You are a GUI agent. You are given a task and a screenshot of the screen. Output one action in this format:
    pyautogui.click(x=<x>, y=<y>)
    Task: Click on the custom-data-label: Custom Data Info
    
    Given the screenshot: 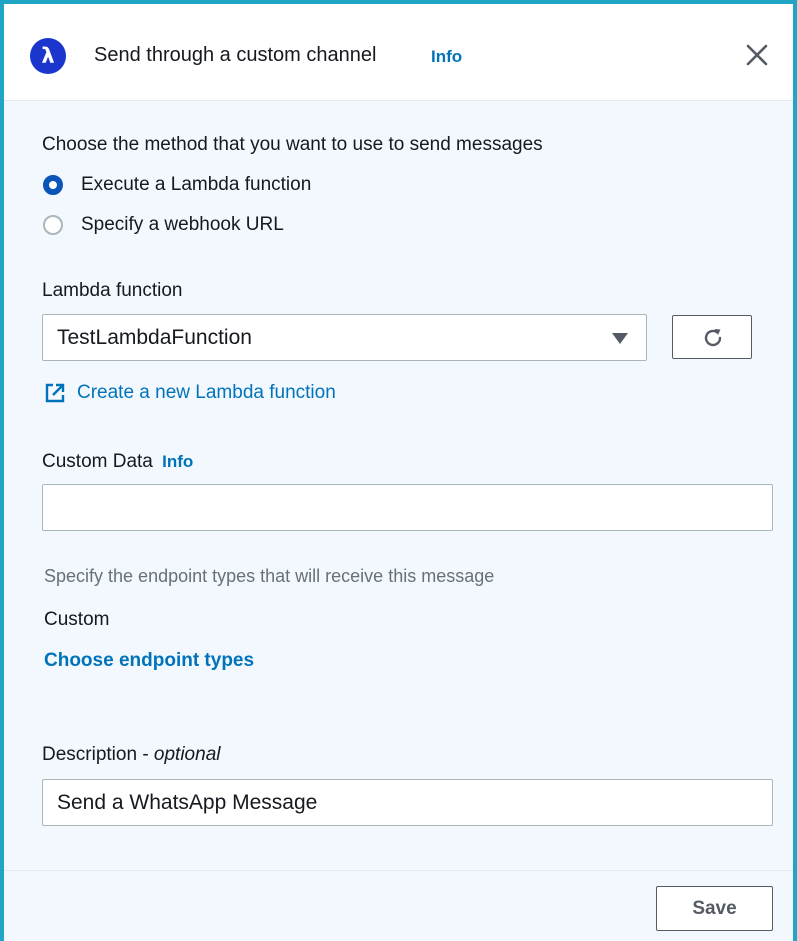 What is the action you would take?
    pyautogui.click(x=117, y=462)
    